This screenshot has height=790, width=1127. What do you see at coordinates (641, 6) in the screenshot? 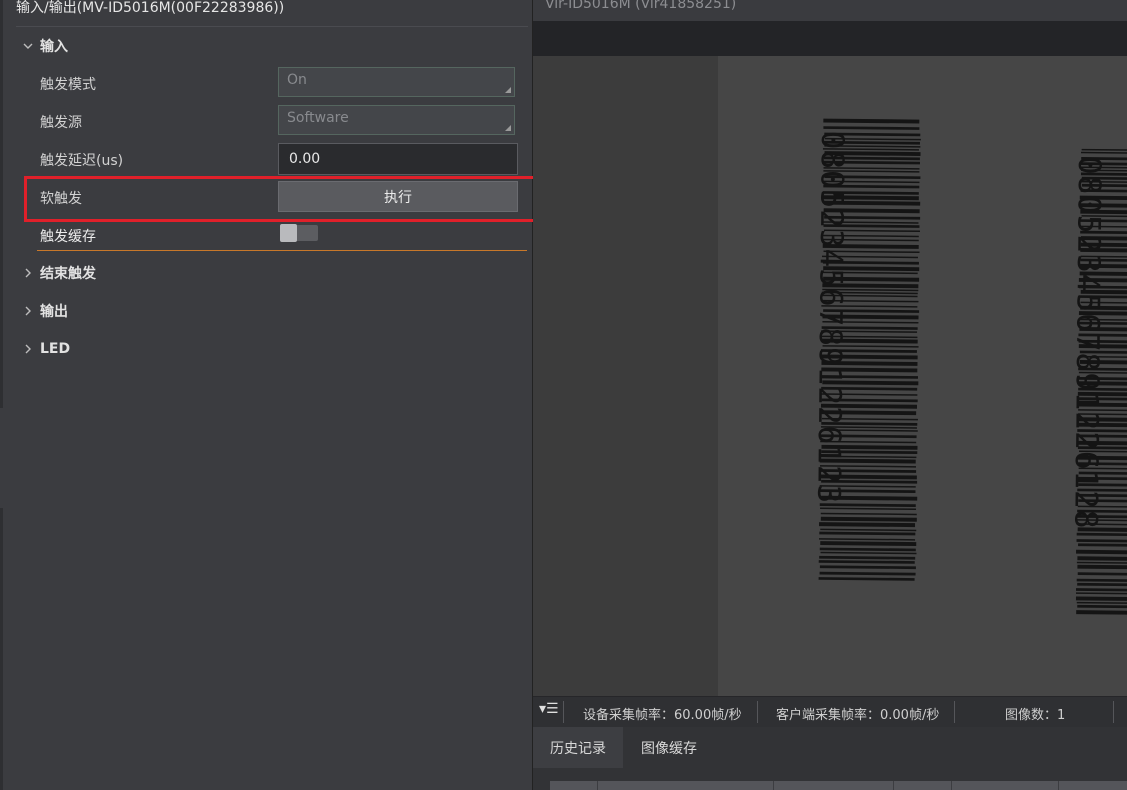
I see `view-title: Vir-ID5016M (Vir41858251)` at bounding box center [641, 6].